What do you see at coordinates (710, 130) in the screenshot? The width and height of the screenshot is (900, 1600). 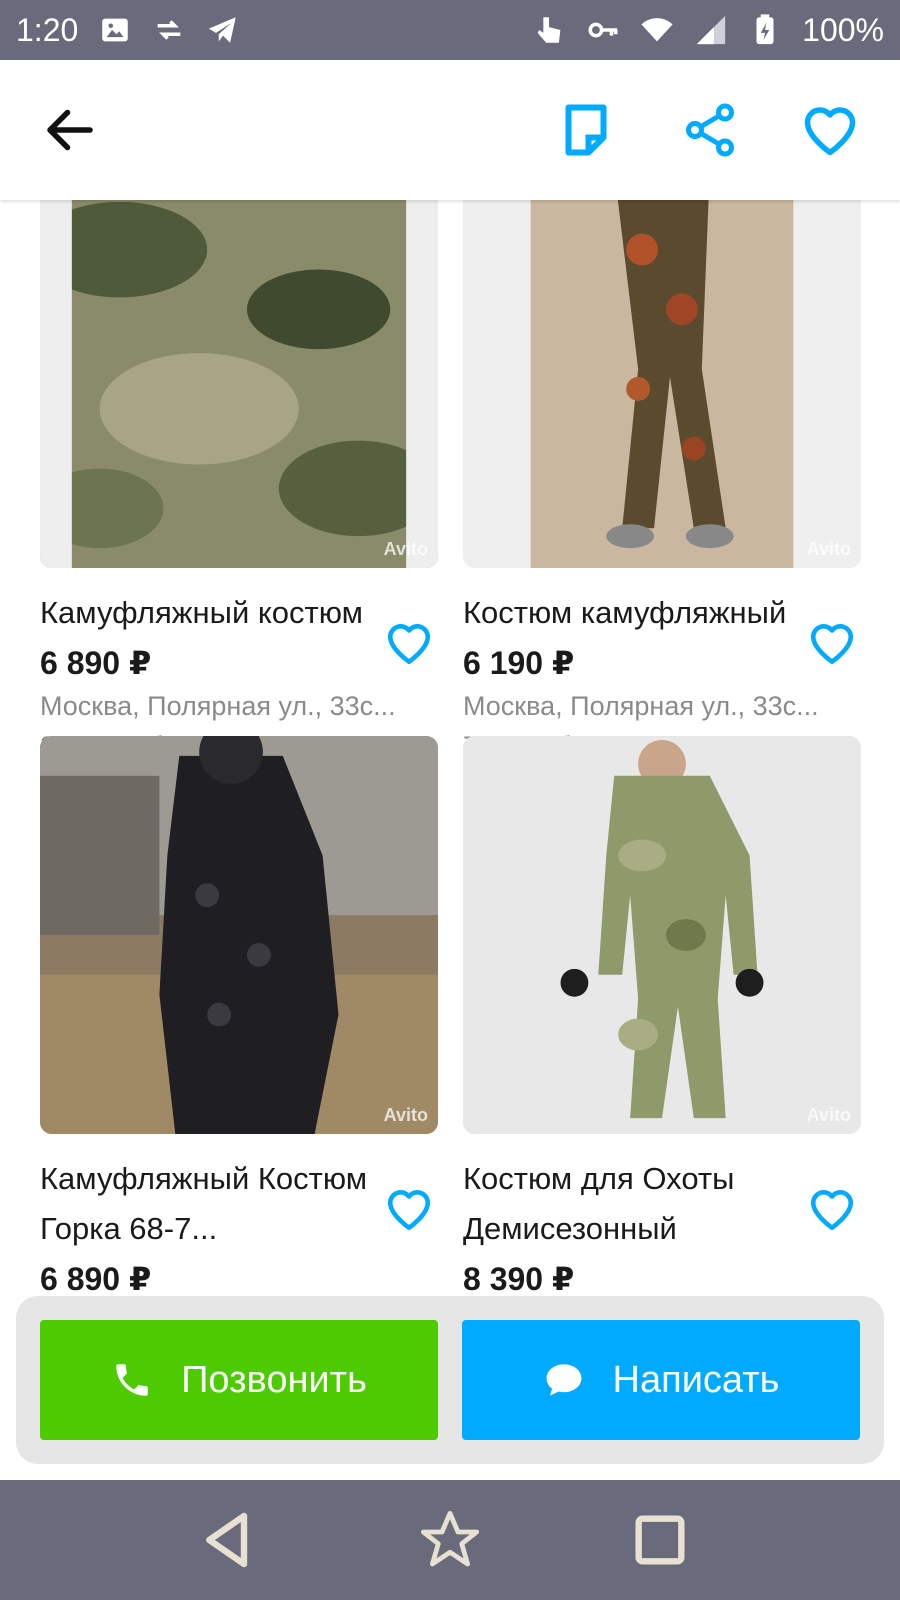 I see `share-icon` at bounding box center [710, 130].